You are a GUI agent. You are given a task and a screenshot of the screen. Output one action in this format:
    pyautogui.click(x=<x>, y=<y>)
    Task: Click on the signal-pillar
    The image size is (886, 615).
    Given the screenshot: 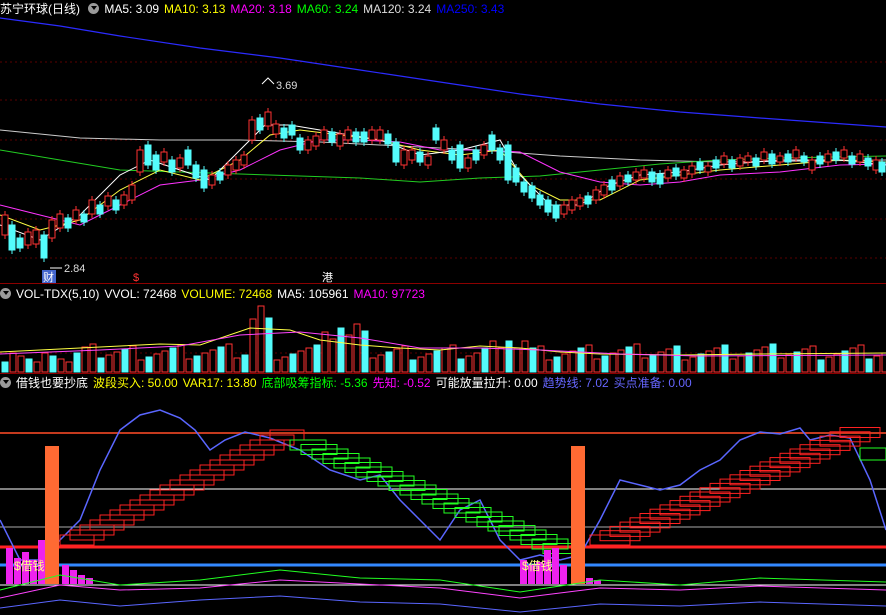 What is the action you would take?
    pyautogui.click(x=578, y=515)
    